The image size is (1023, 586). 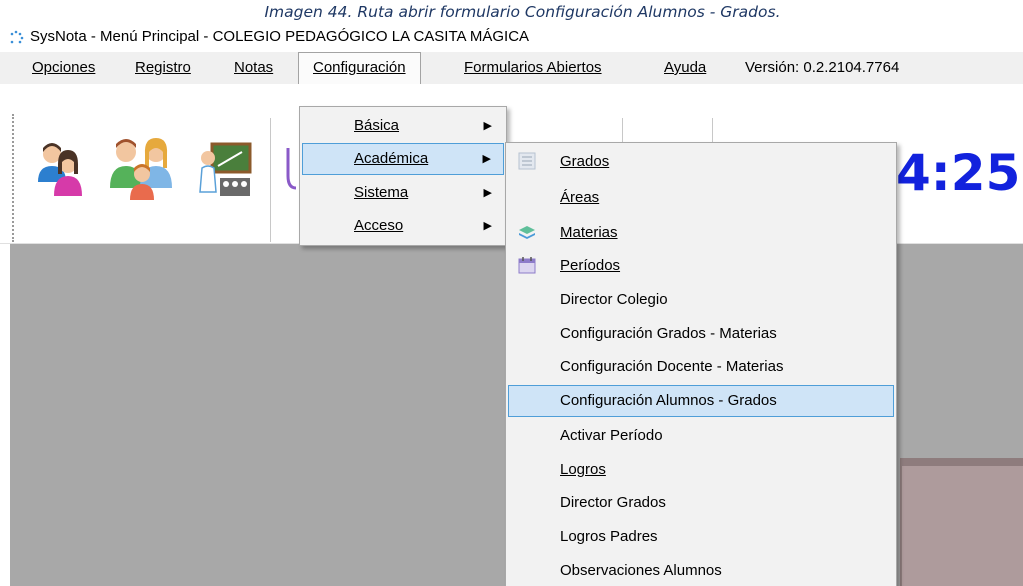 What do you see at coordinates (379, 225) in the screenshot?
I see `menu-acceso-label: Acceso` at bounding box center [379, 225].